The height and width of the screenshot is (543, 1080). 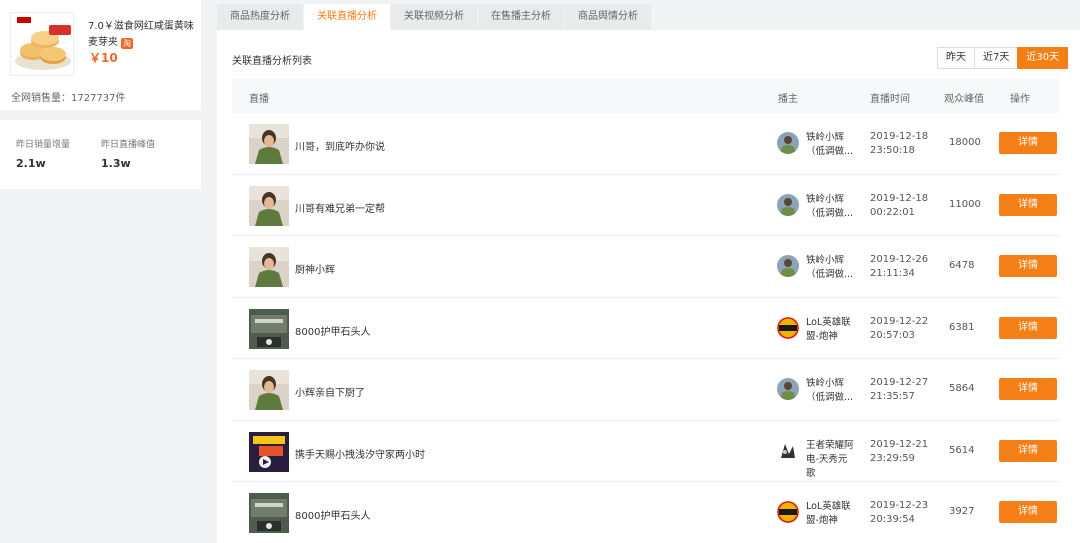 What do you see at coordinates (43, 153) in the screenshot?
I see `stat-yesterday-sales: 昨日销量增量 2.1w` at bounding box center [43, 153].